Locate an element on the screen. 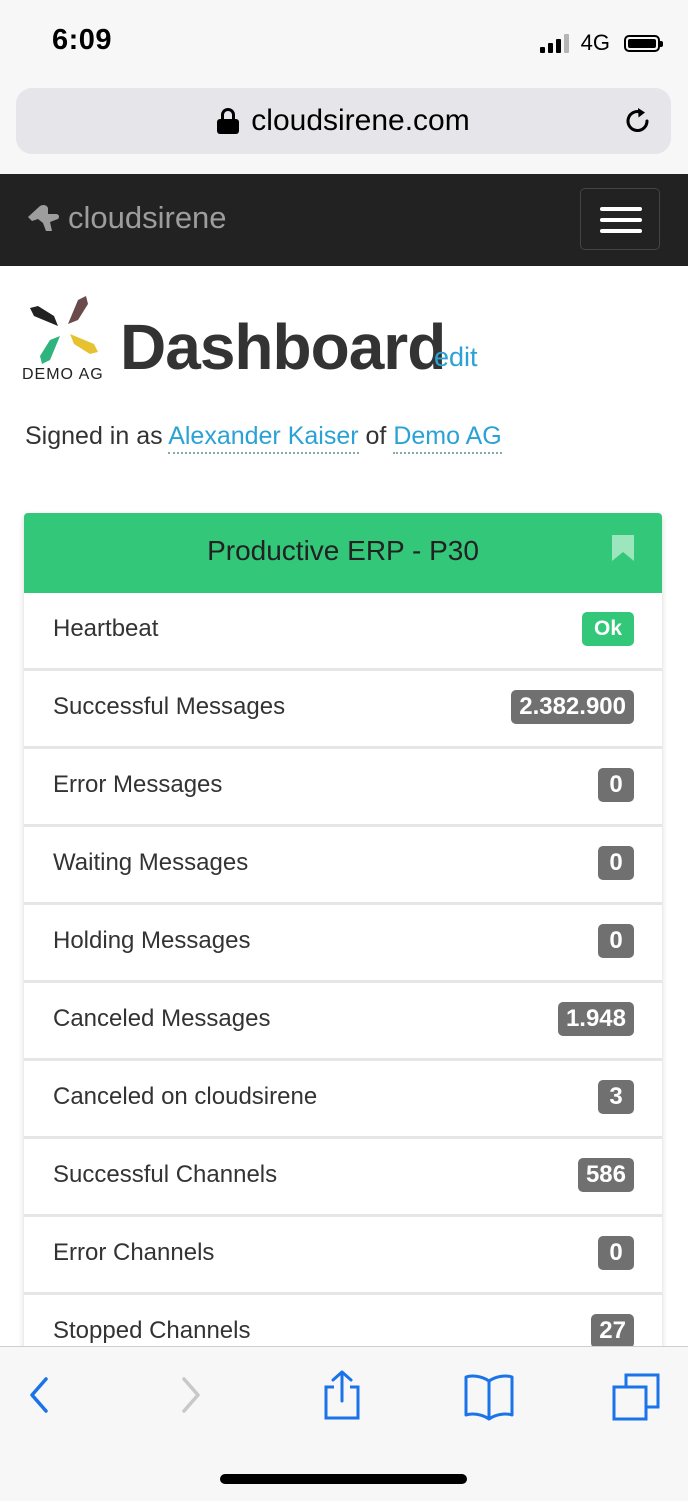 Image resolution: width=688 pixels, height=1501 pixels. status-row: Successful Channels 586 is located at coordinates (343, 1176).